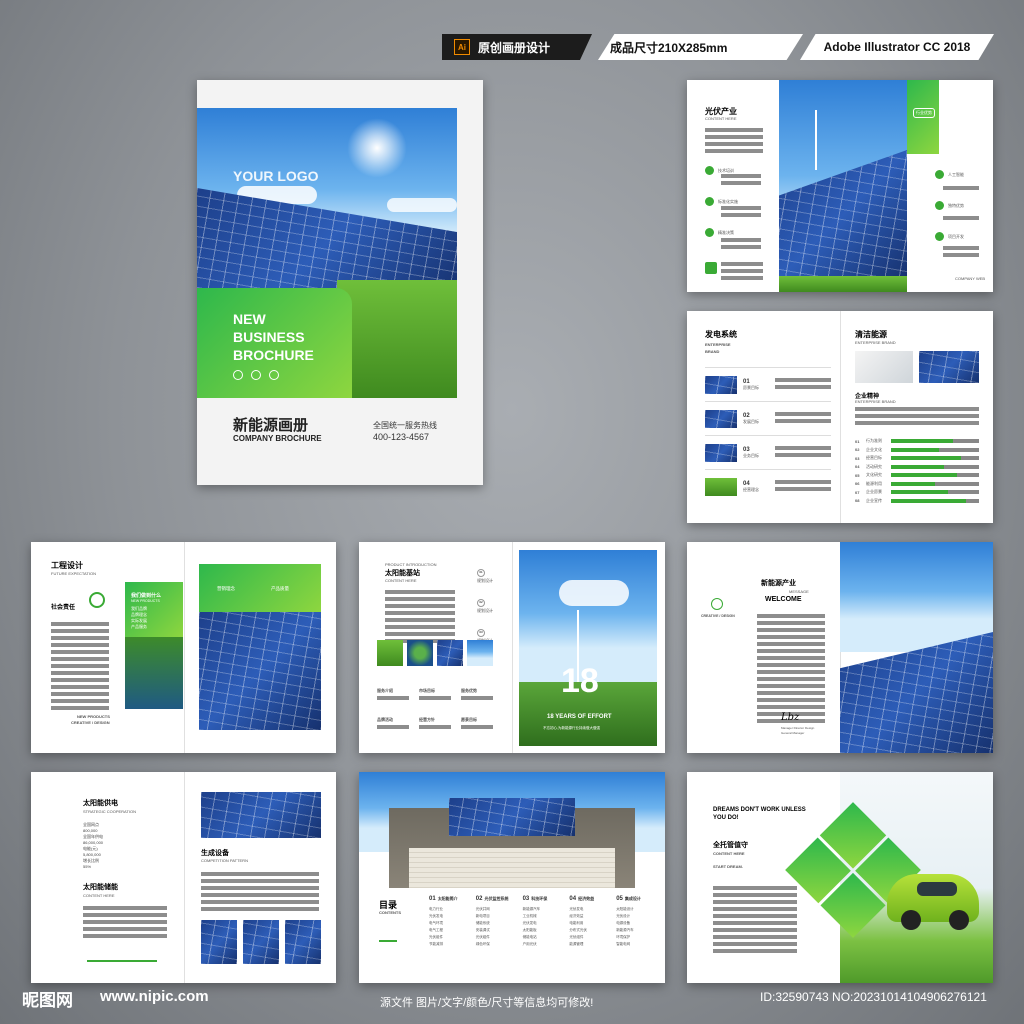 Image resolution: width=1024 pixels, height=1024 pixels. Describe the element at coordinates (857, 492) in the screenshot. I see `progress-number: 07` at that location.